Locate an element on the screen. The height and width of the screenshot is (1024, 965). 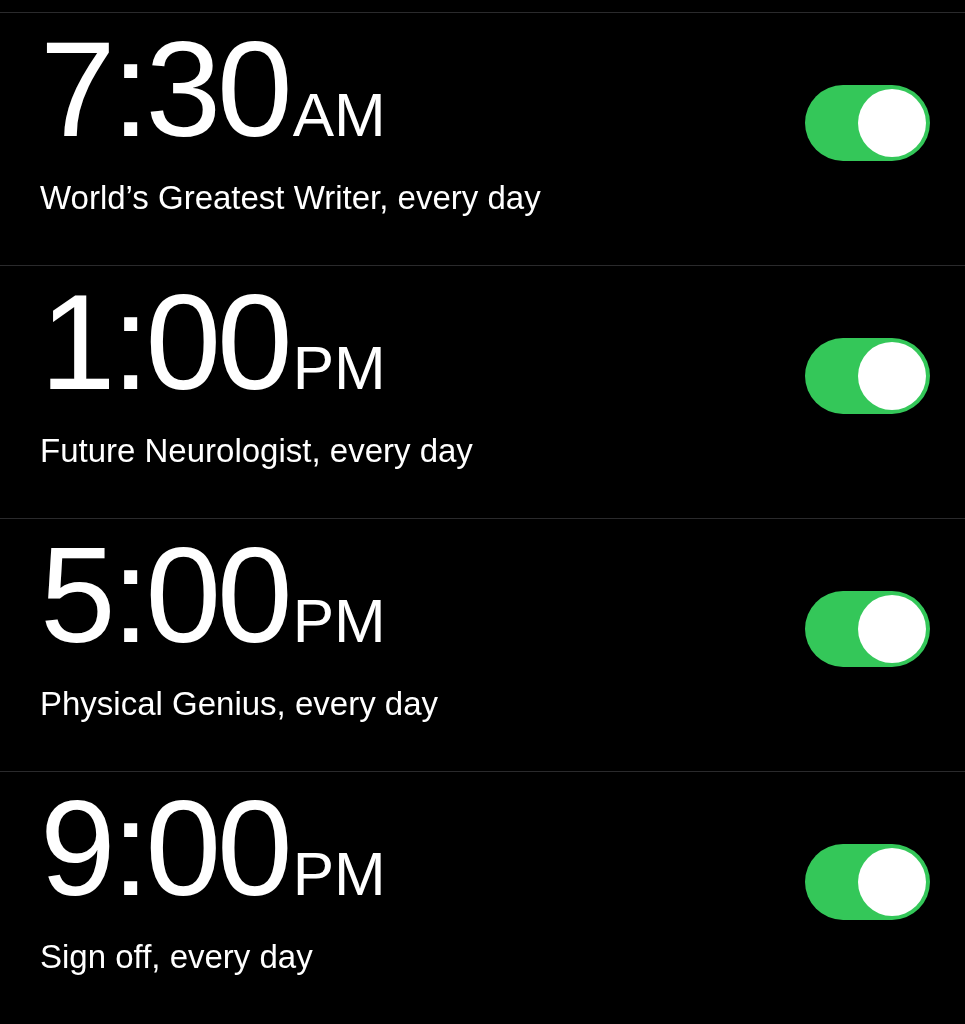
alarm-time: 7:30 is located at coordinates (164, 89).